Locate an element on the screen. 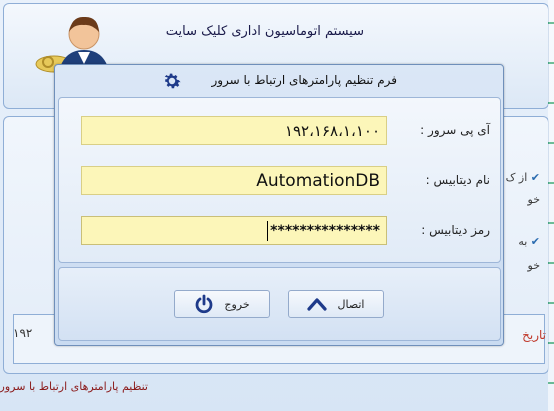 This screenshot has width=554, height=411. connect-button: اتصال is located at coordinates (336, 304).